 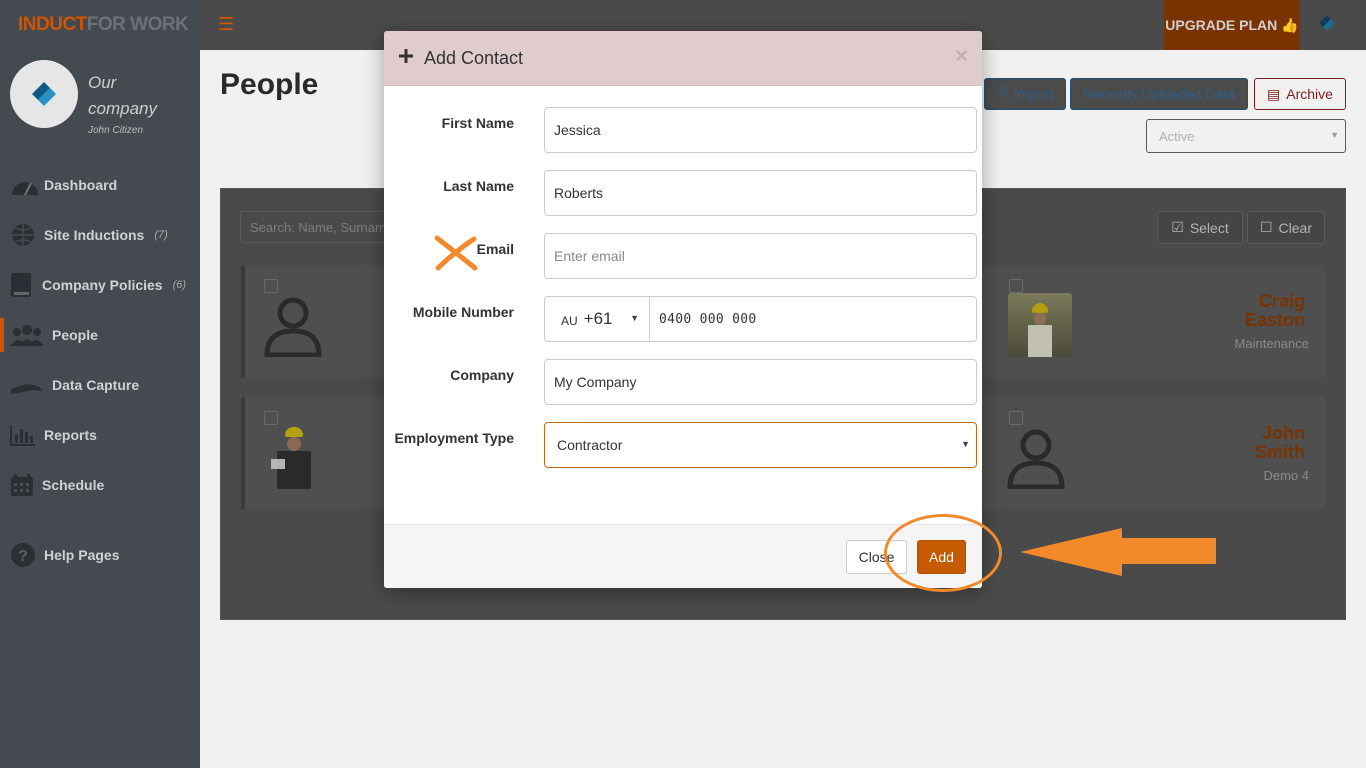 I want to click on people-icon, so click(x=30, y=335).